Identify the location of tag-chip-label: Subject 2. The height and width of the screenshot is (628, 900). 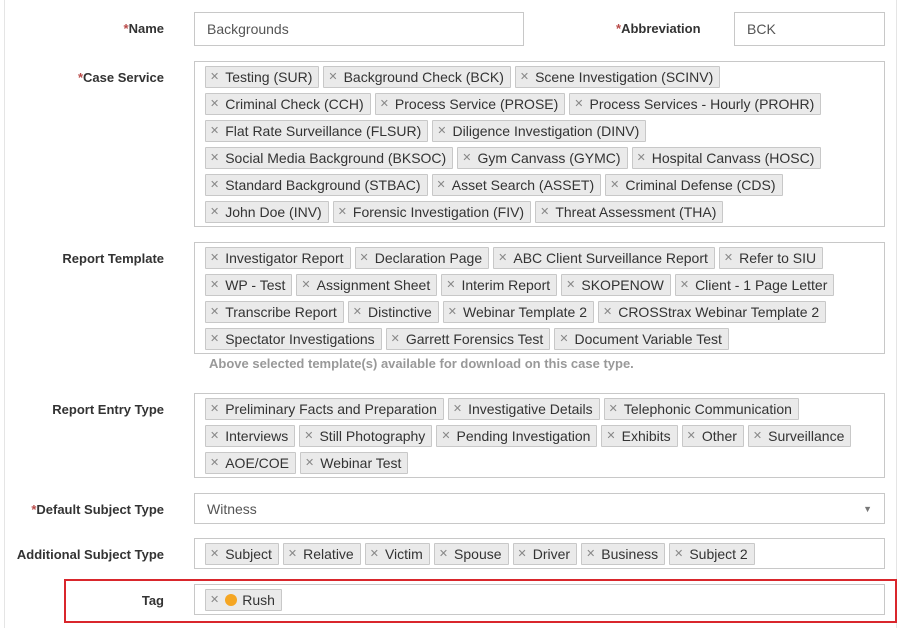
(718, 554).